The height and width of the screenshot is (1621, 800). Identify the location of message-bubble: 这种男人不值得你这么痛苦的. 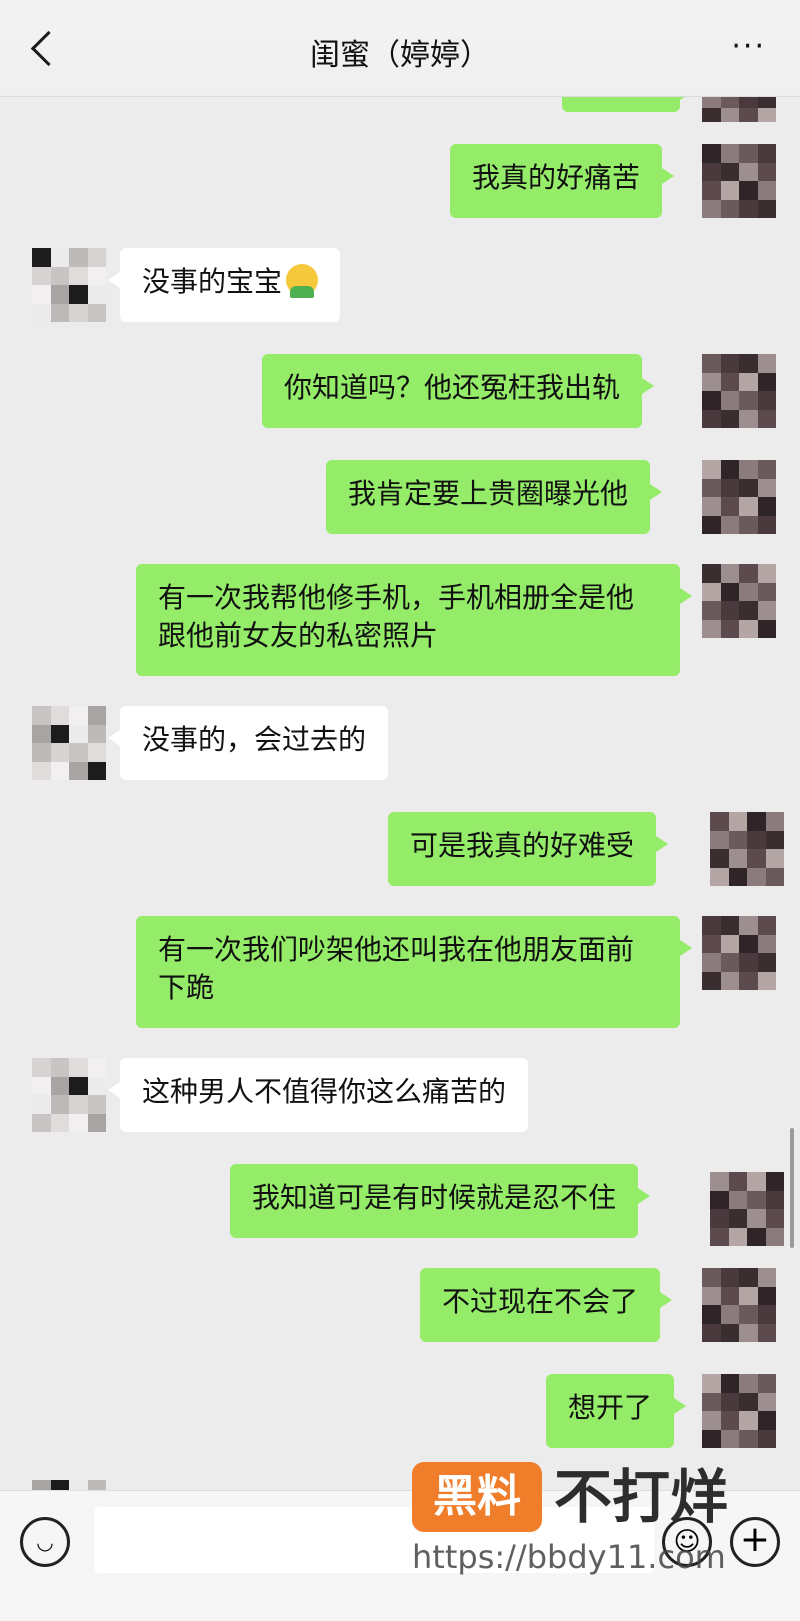
(318, 1095).